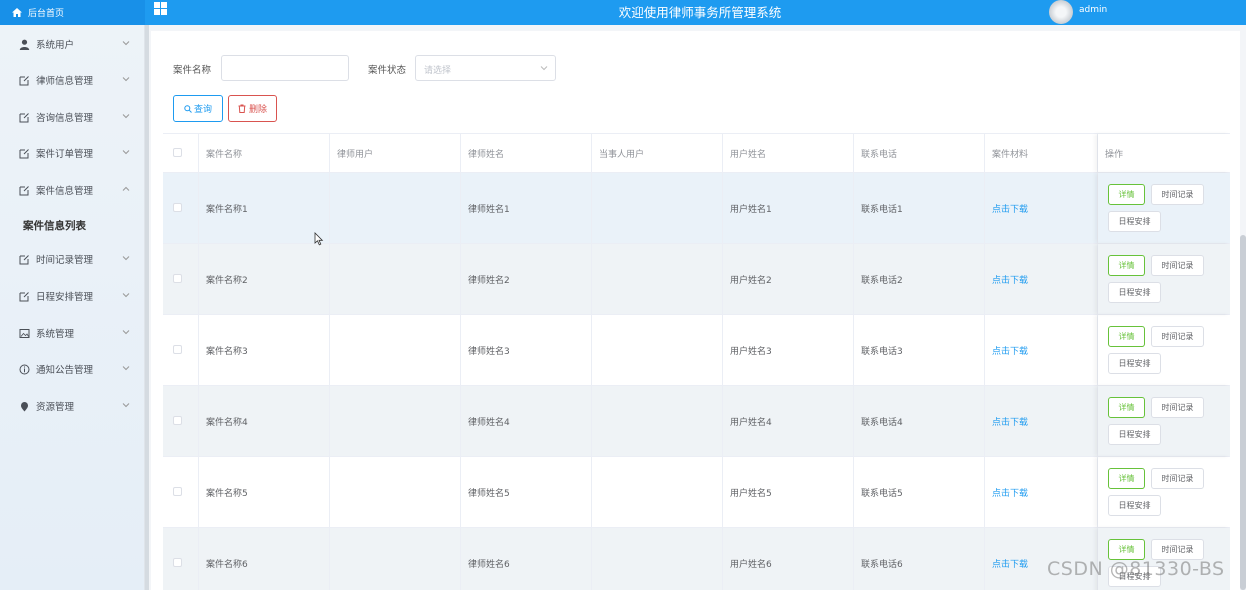 This screenshot has width=1246, height=590. I want to click on watermark: CSDN @81330-BS, so click(1136, 569).